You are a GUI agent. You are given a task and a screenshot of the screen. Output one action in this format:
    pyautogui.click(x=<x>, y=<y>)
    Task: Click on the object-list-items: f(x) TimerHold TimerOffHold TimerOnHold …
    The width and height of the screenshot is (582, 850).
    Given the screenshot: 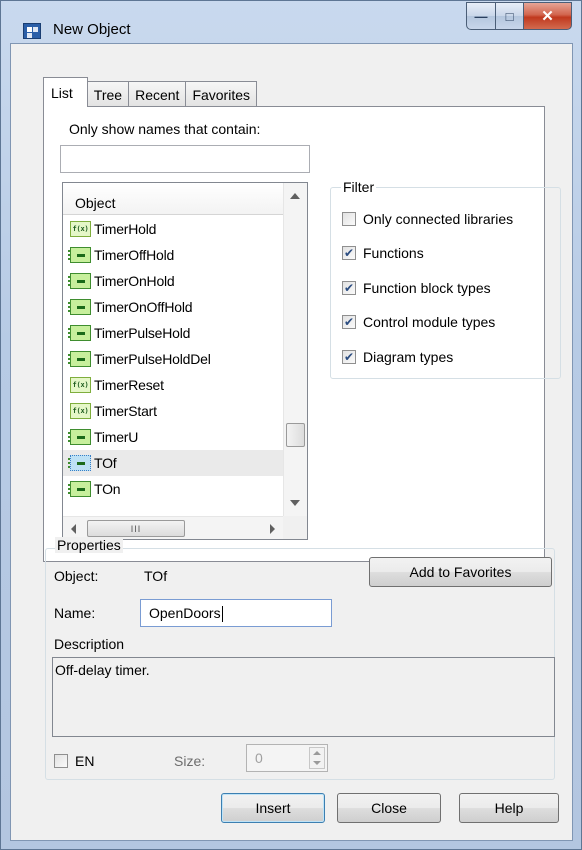 What is the action you would take?
    pyautogui.click(x=173, y=359)
    